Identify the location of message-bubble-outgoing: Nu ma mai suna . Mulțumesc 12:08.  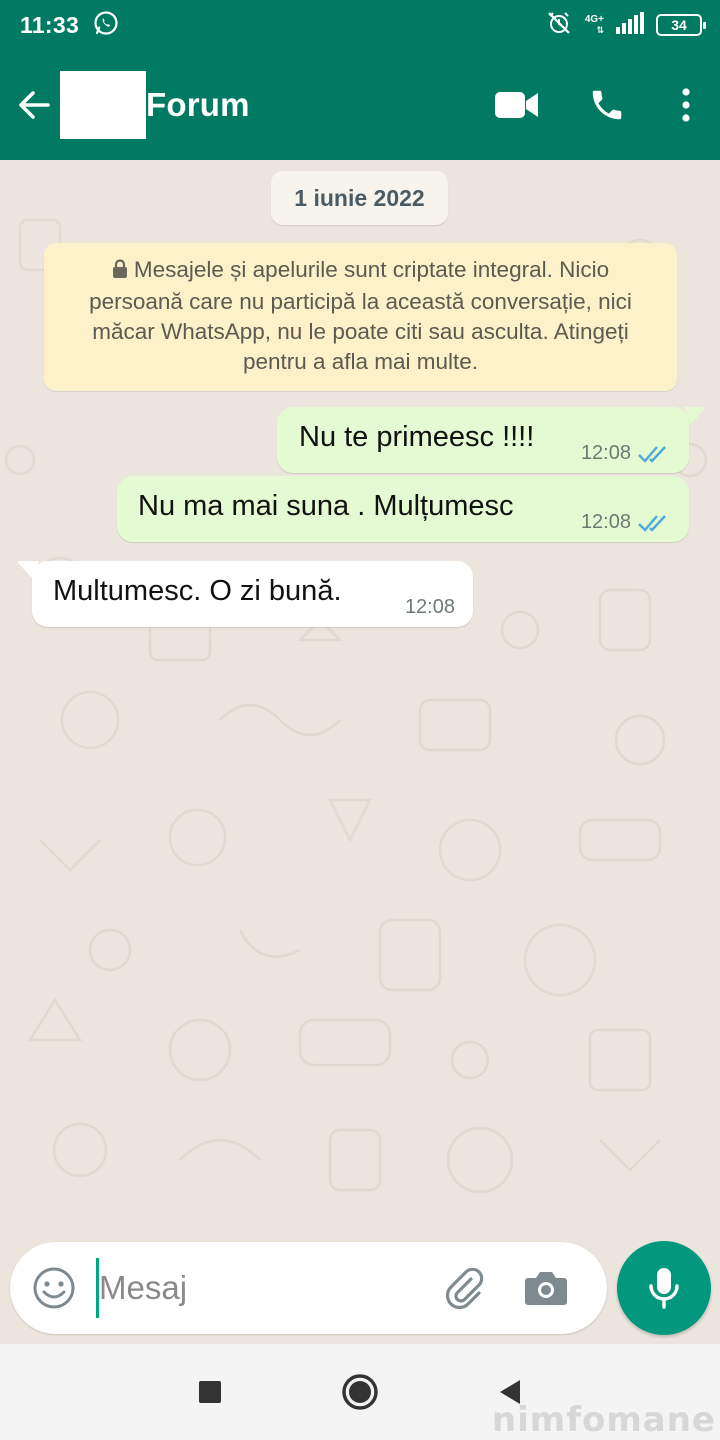
(403, 509).